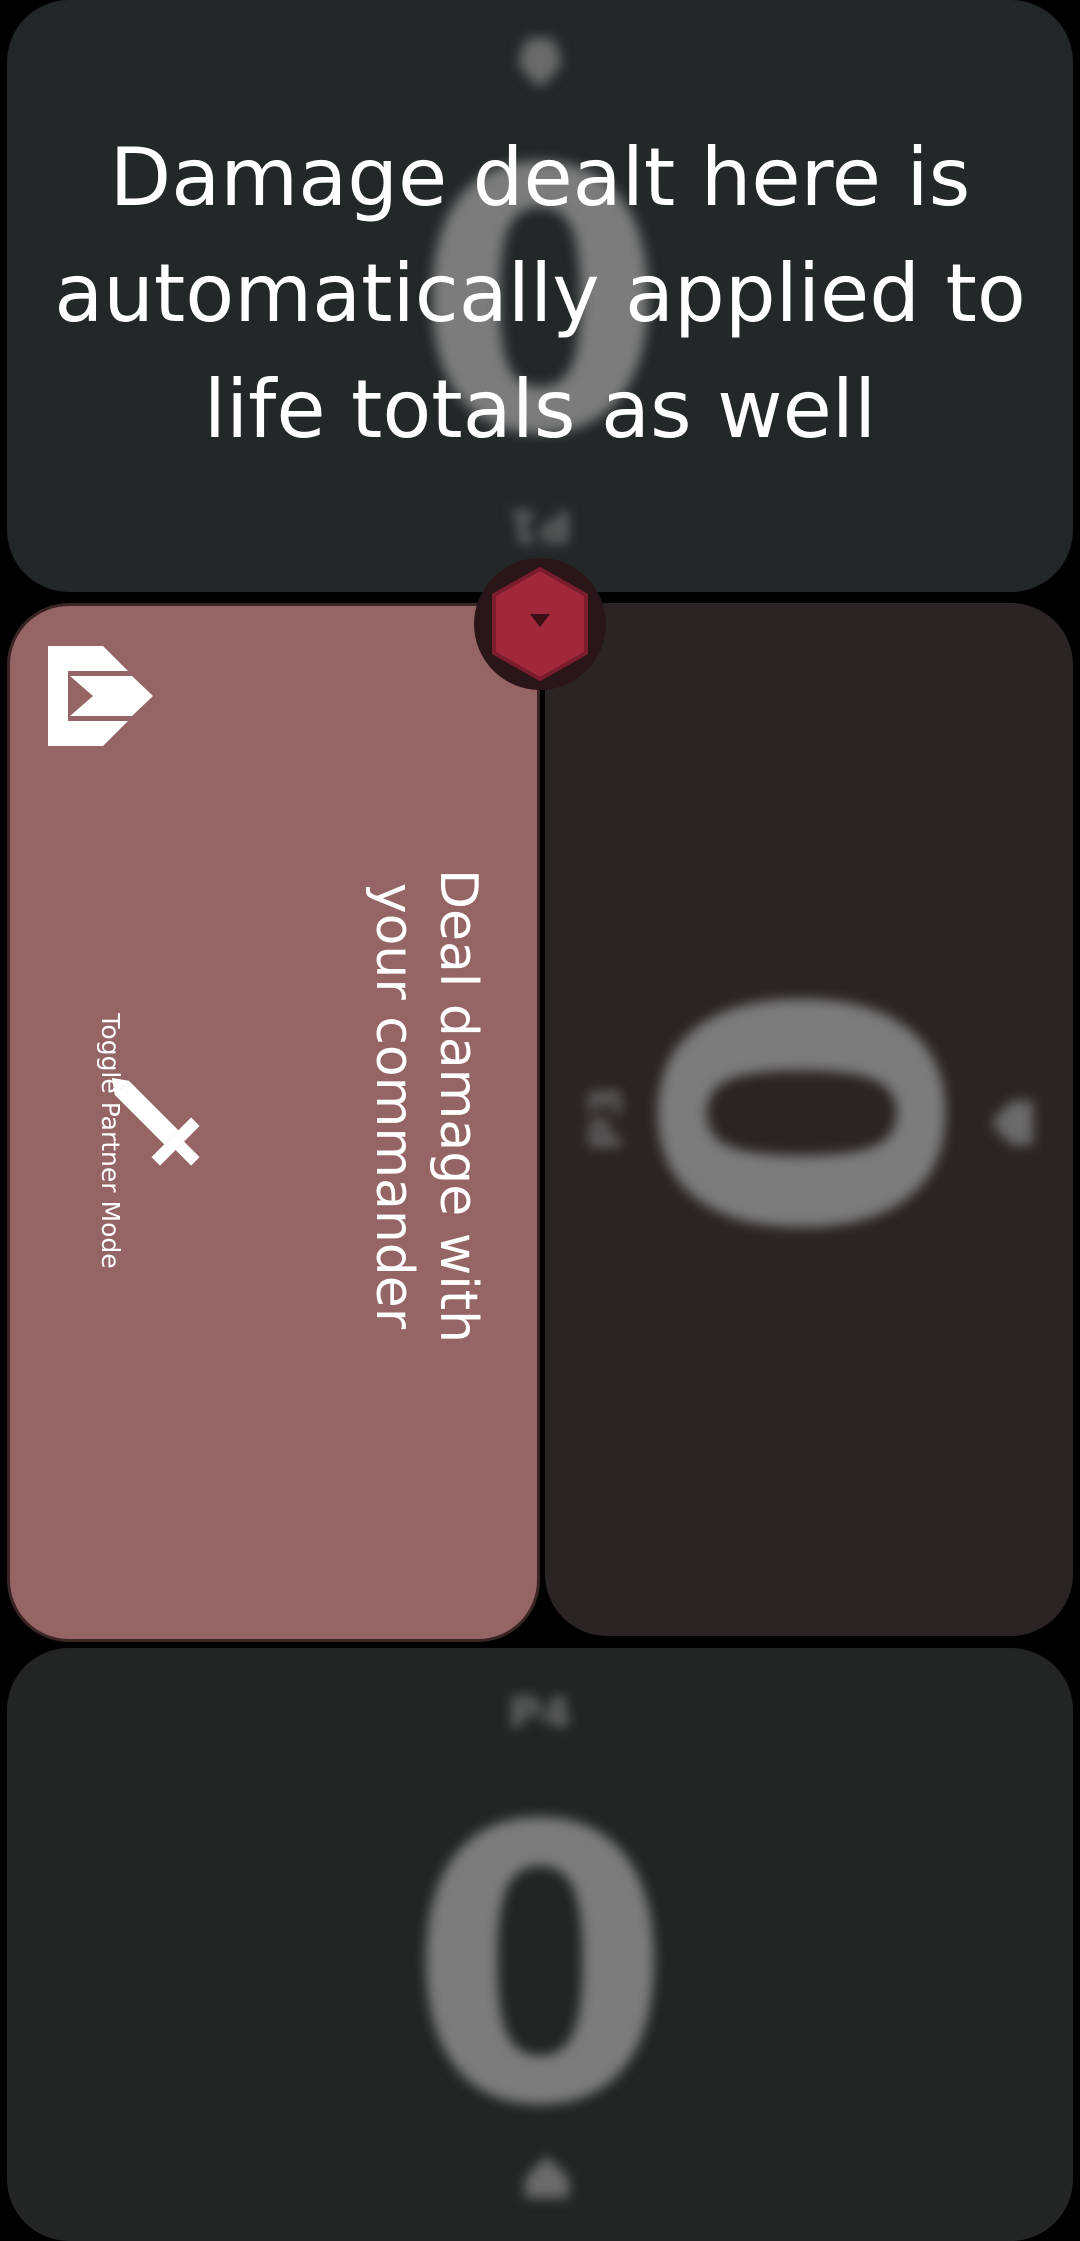  What do you see at coordinates (540, 624) in the screenshot?
I see `center-menu-button` at bounding box center [540, 624].